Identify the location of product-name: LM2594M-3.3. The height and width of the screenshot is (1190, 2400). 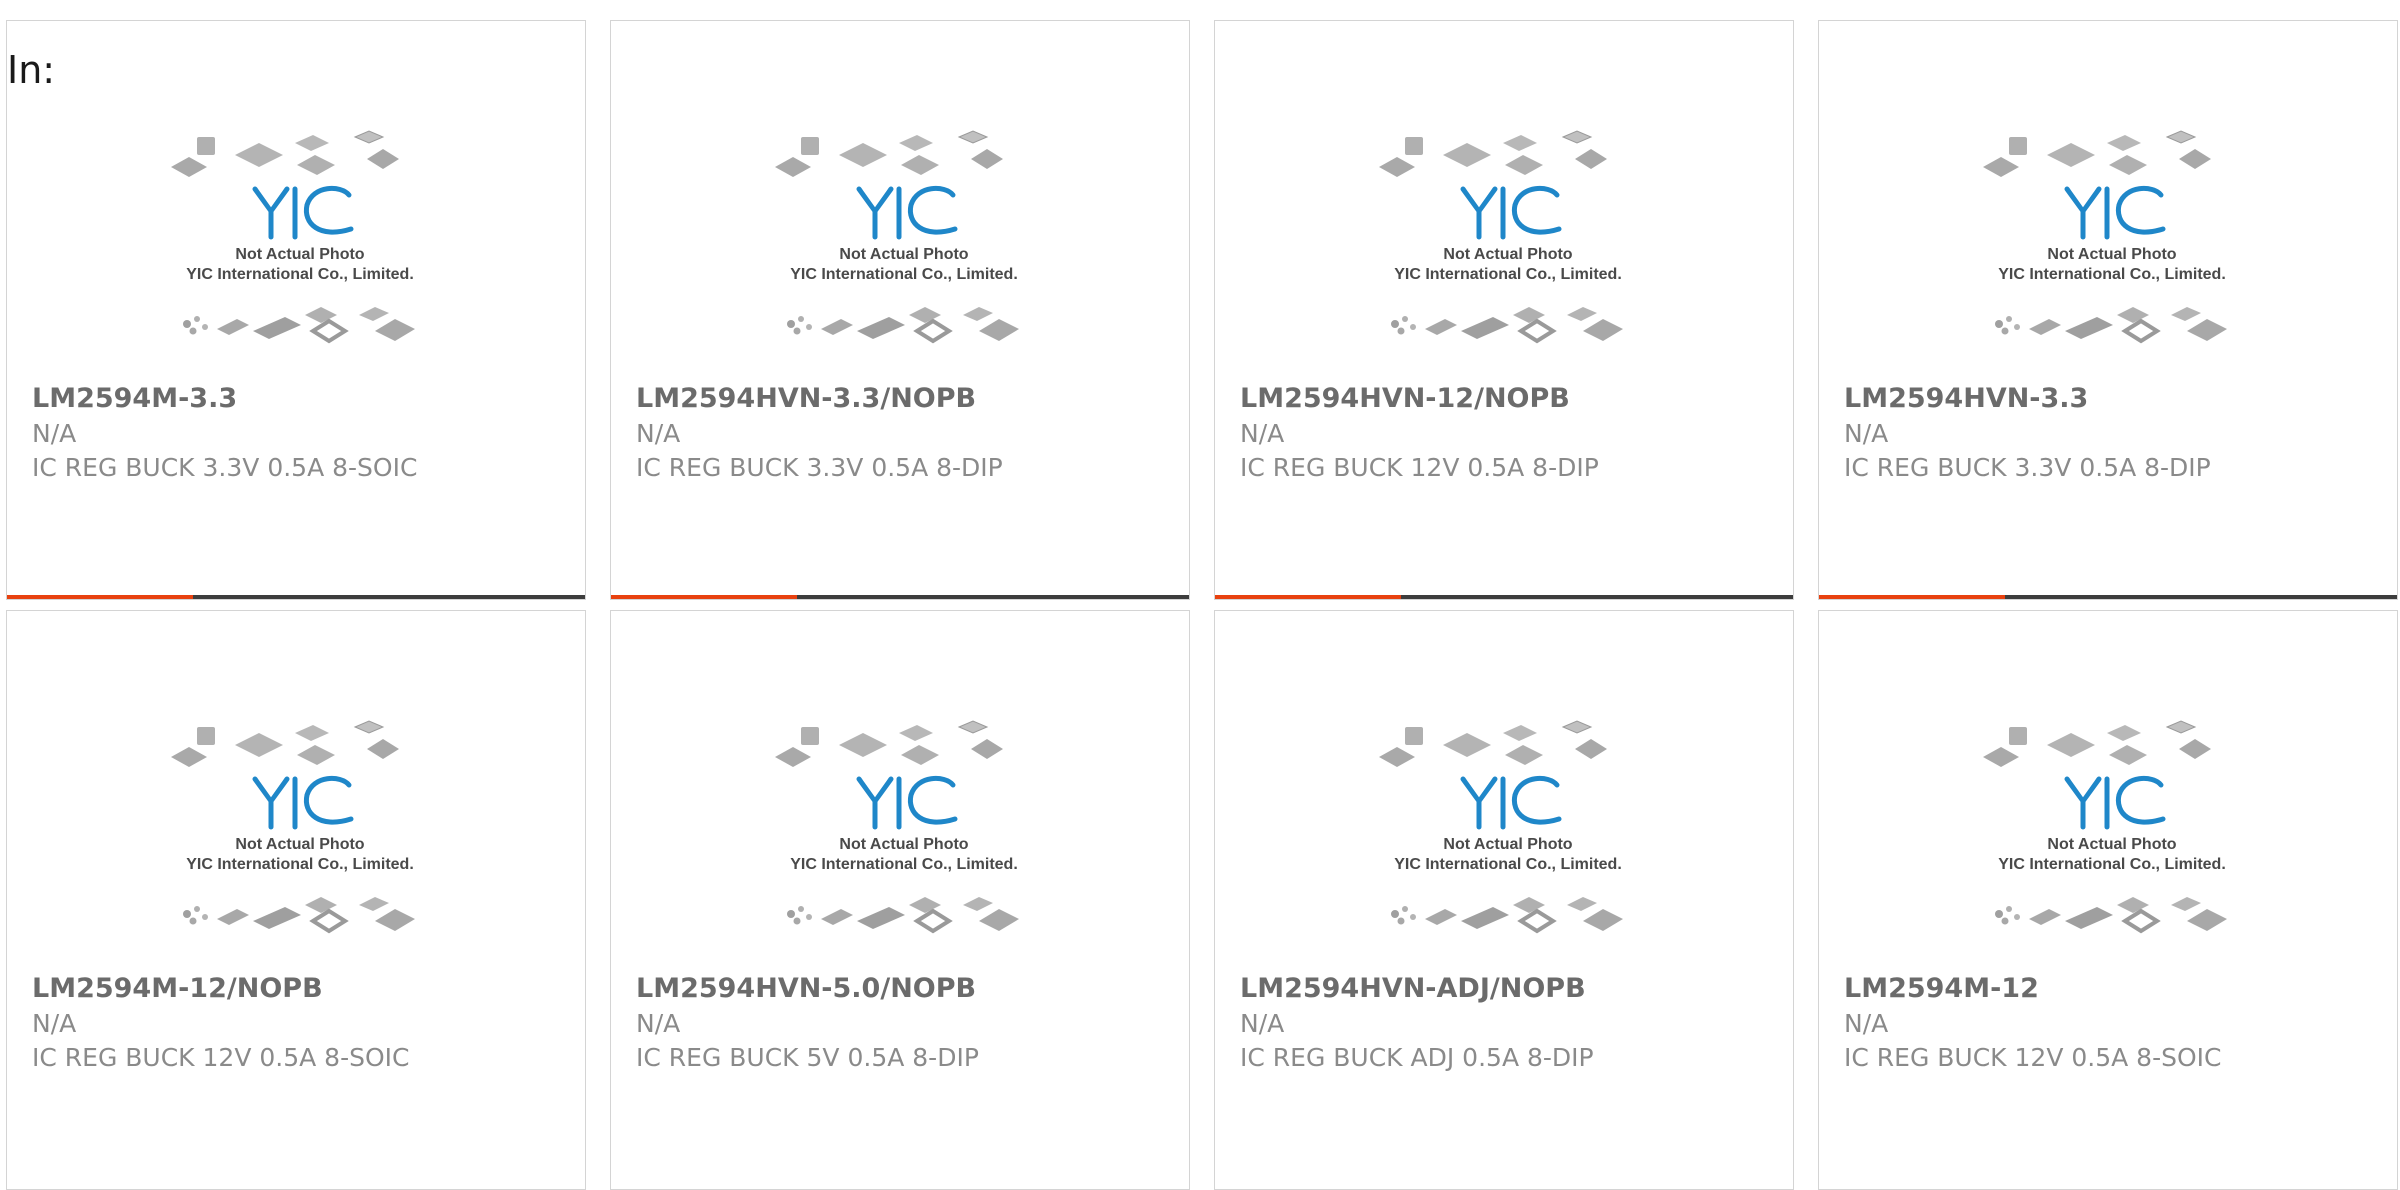
(134, 398).